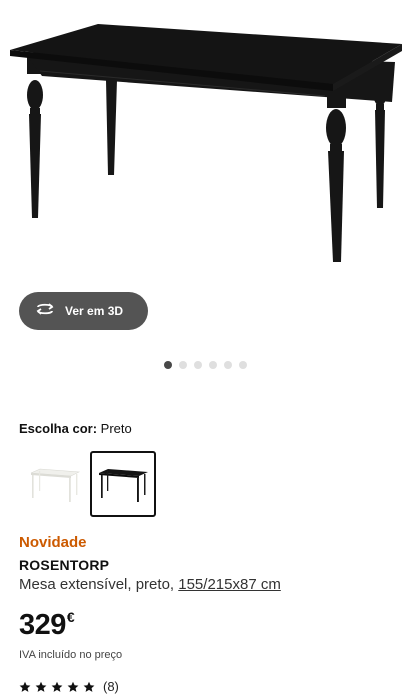  Describe the element at coordinates (123, 484) in the screenshot. I see `color-option-black` at that location.